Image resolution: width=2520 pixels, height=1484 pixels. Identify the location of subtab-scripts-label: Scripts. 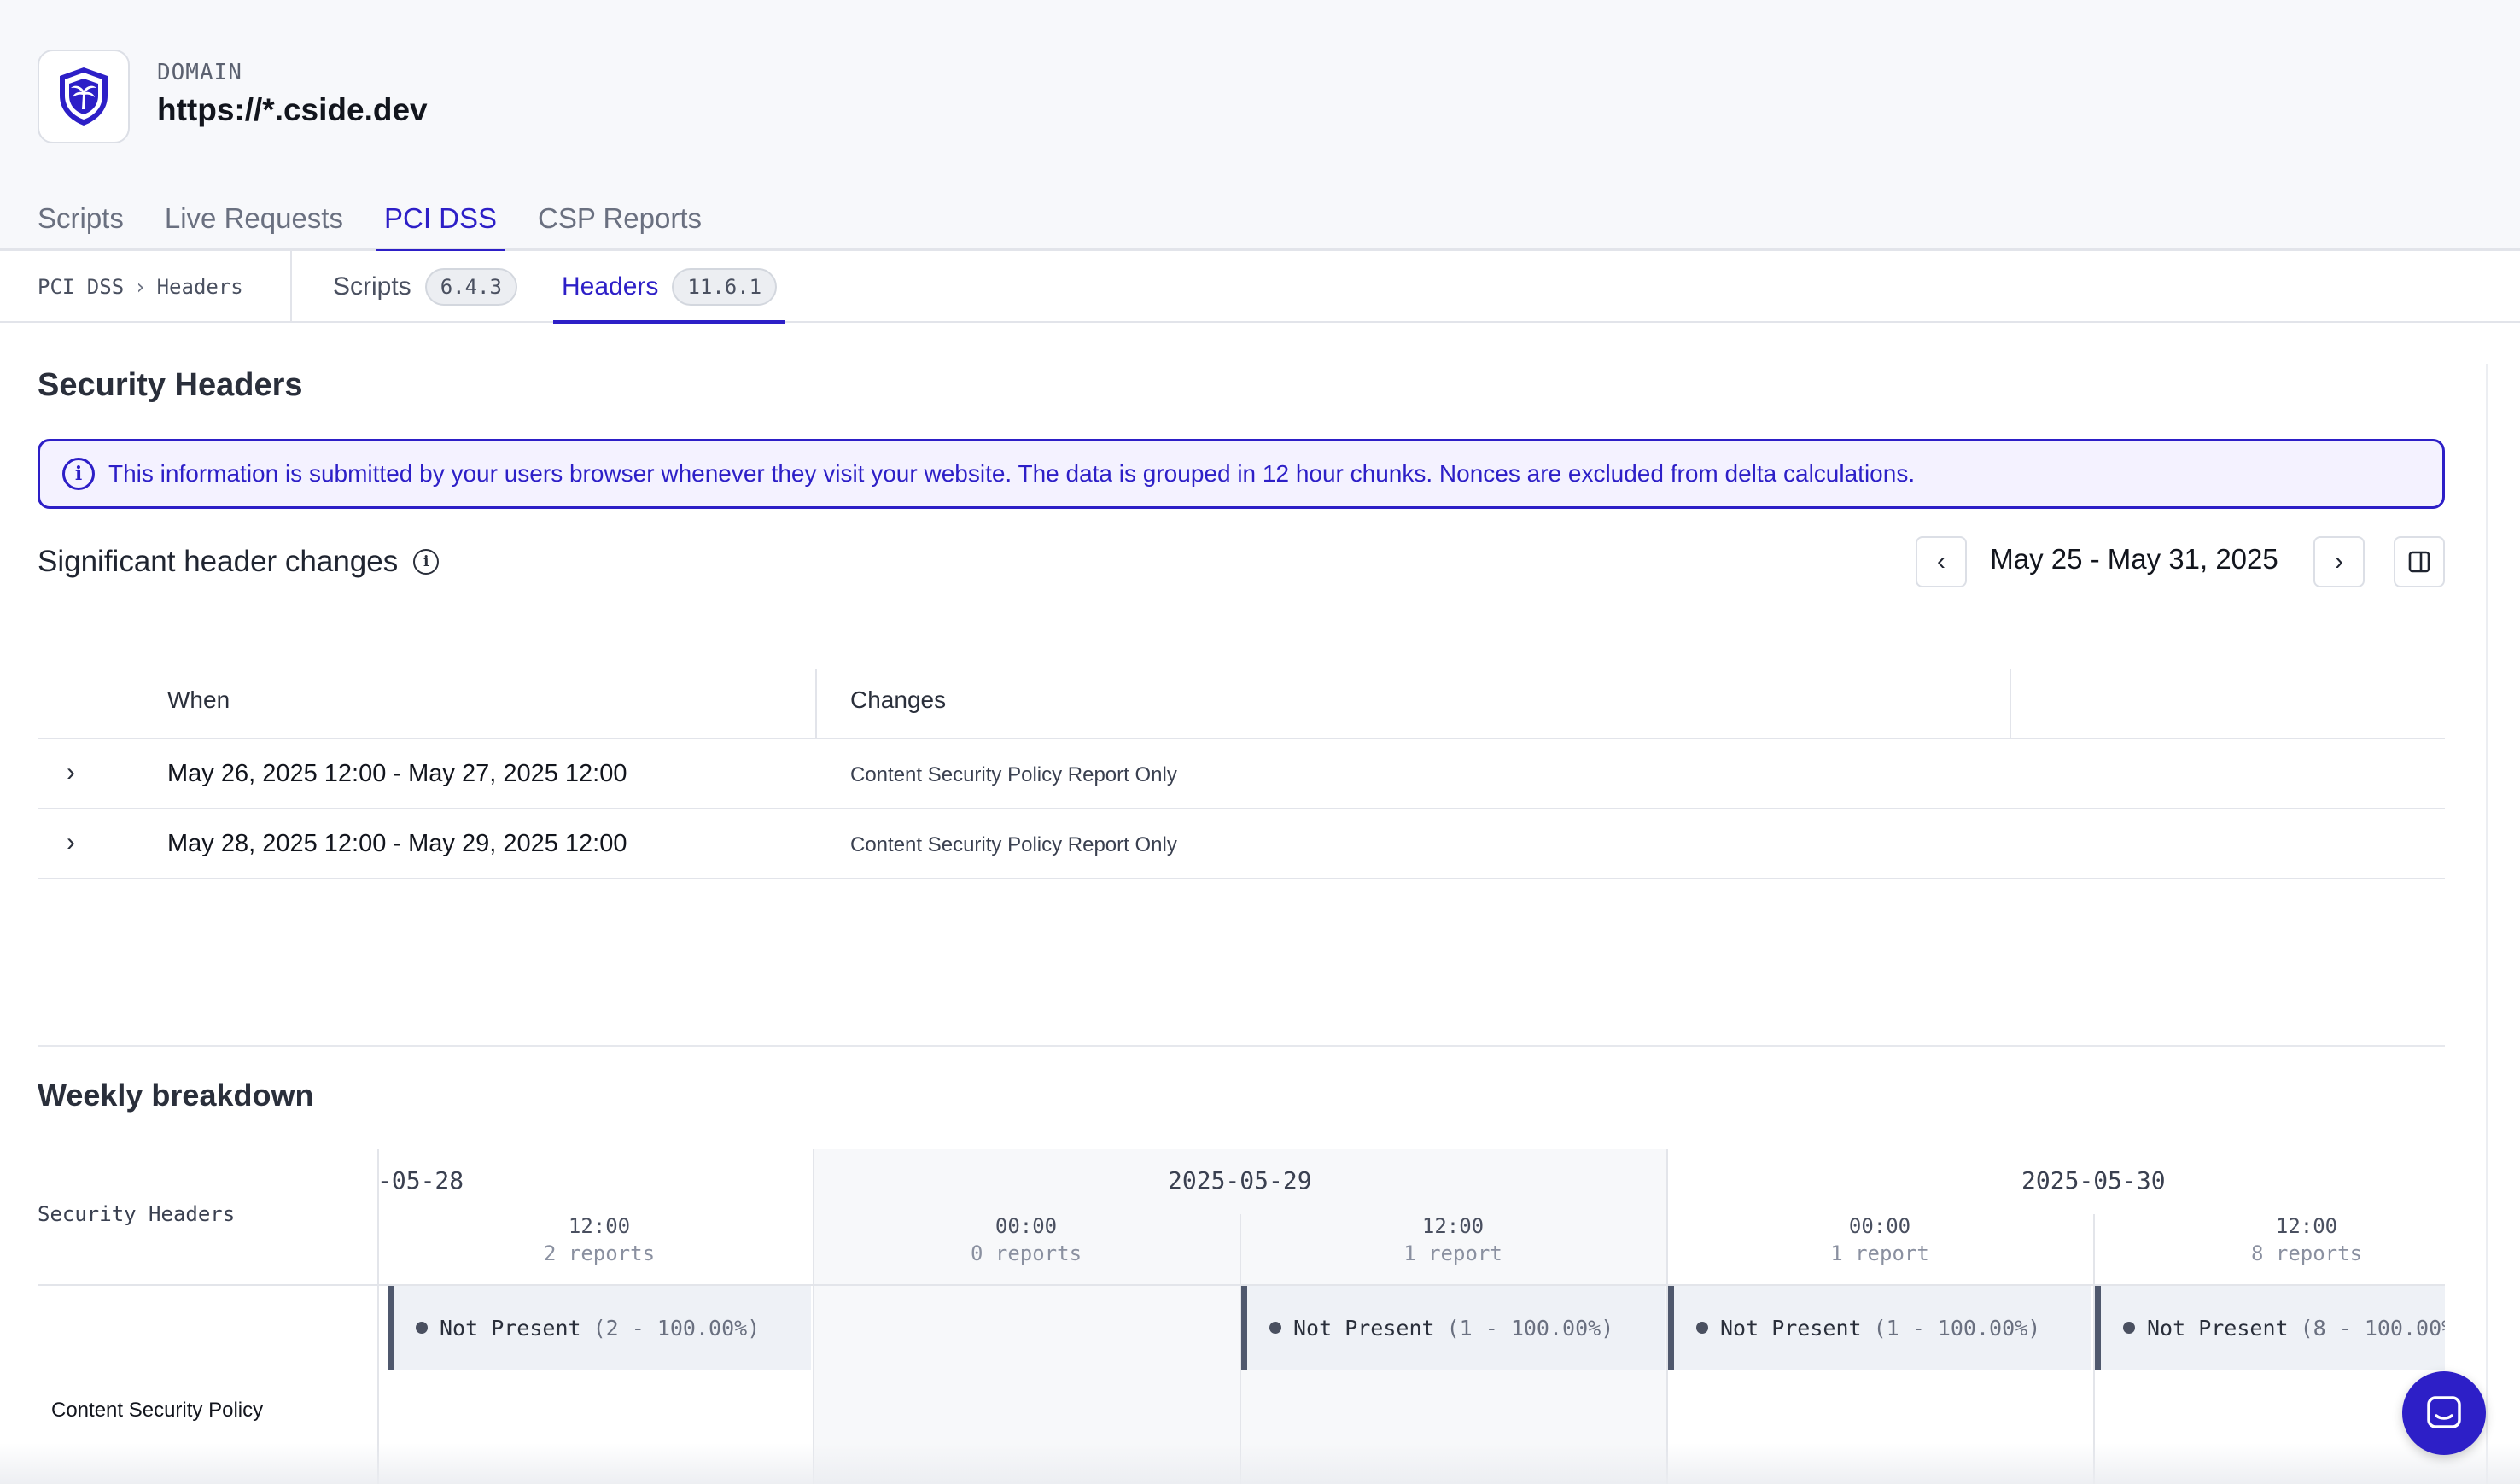
(372, 287).